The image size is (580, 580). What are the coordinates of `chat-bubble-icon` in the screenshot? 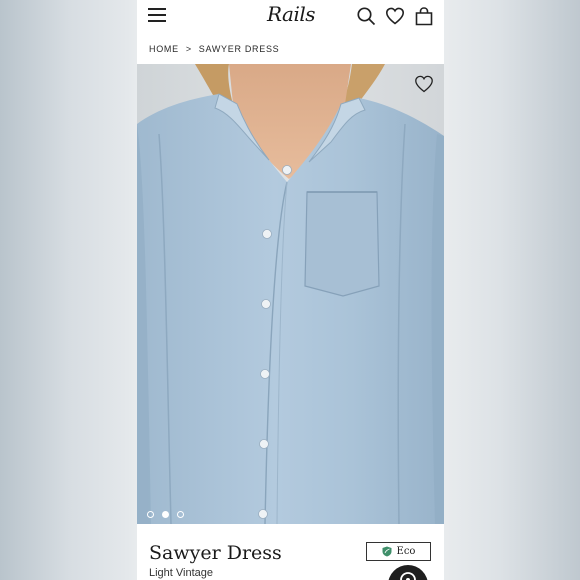 It's located at (408, 576).